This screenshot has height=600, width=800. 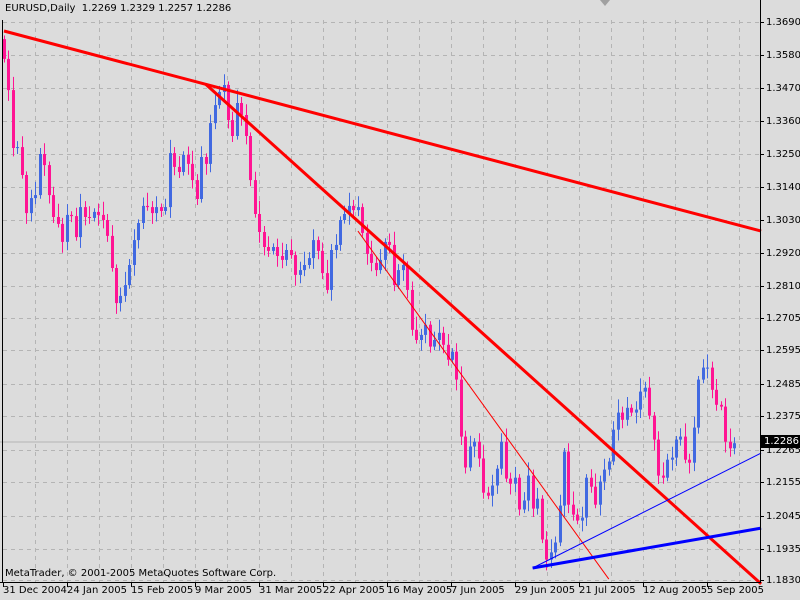 I want to click on y-tick-label: 1.1935, so click(x=783, y=549).